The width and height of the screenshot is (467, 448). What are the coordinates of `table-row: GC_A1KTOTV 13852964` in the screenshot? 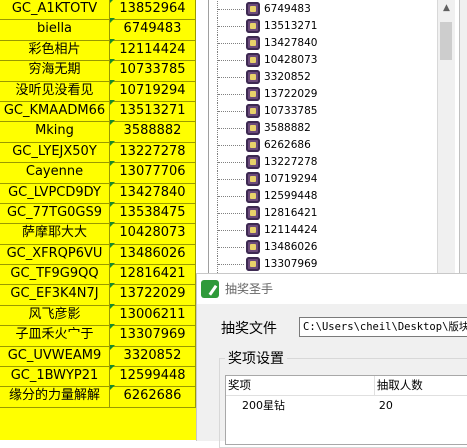 It's located at (98, 10).